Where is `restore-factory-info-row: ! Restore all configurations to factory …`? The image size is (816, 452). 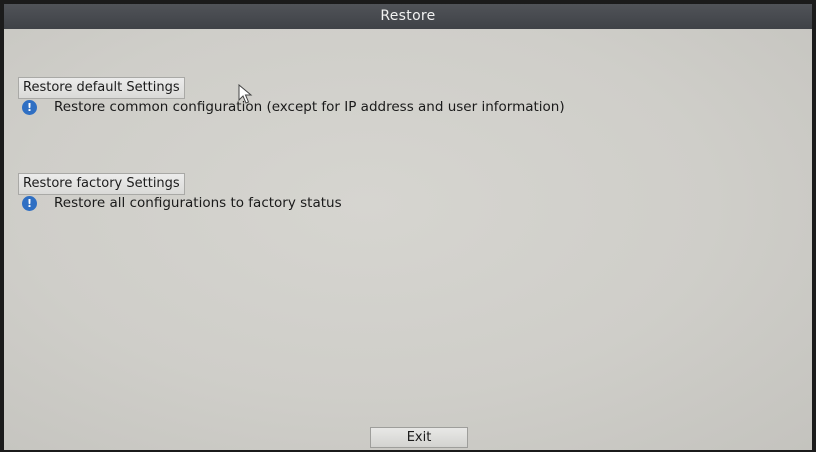
restore-factory-info-row: ! Restore all configurations to factory … is located at coordinates (182, 203).